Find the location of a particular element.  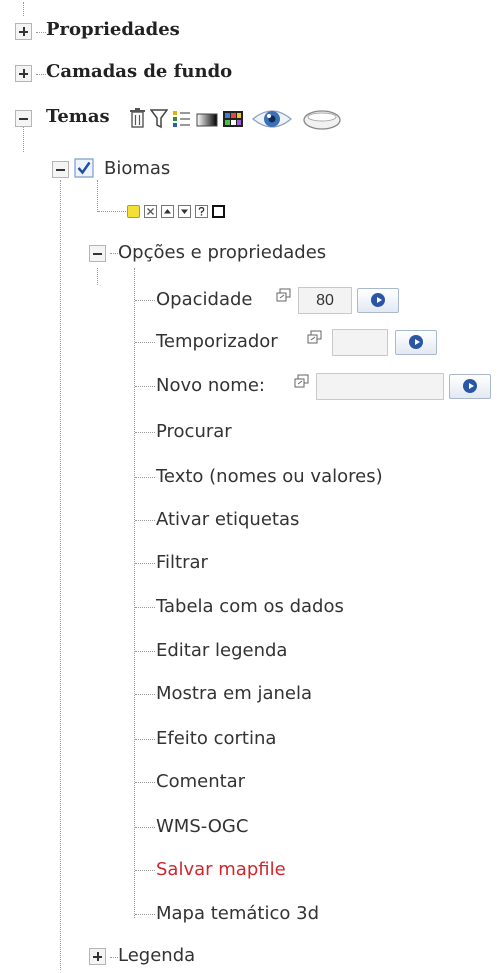

tree-node-themes: Temas is located at coordinates (78, 116).